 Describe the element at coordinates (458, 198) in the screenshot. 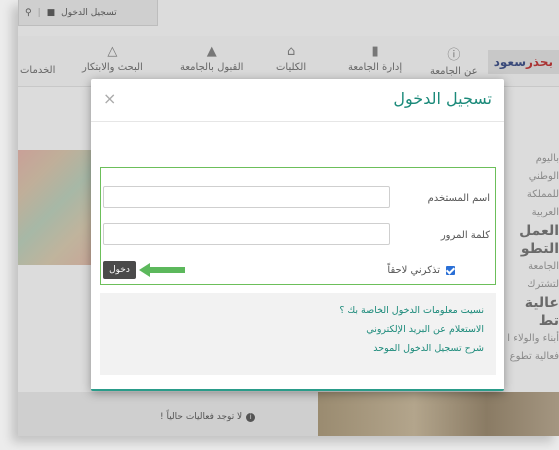

I see `username-label: اسم المستخدم` at that location.